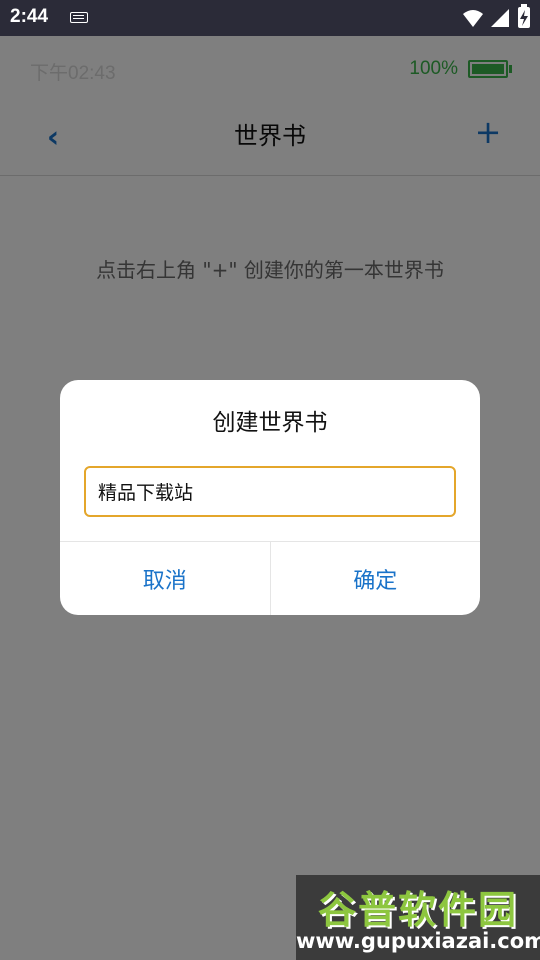  What do you see at coordinates (79, 17) in the screenshot?
I see `keyboard-icon` at bounding box center [79, 17].